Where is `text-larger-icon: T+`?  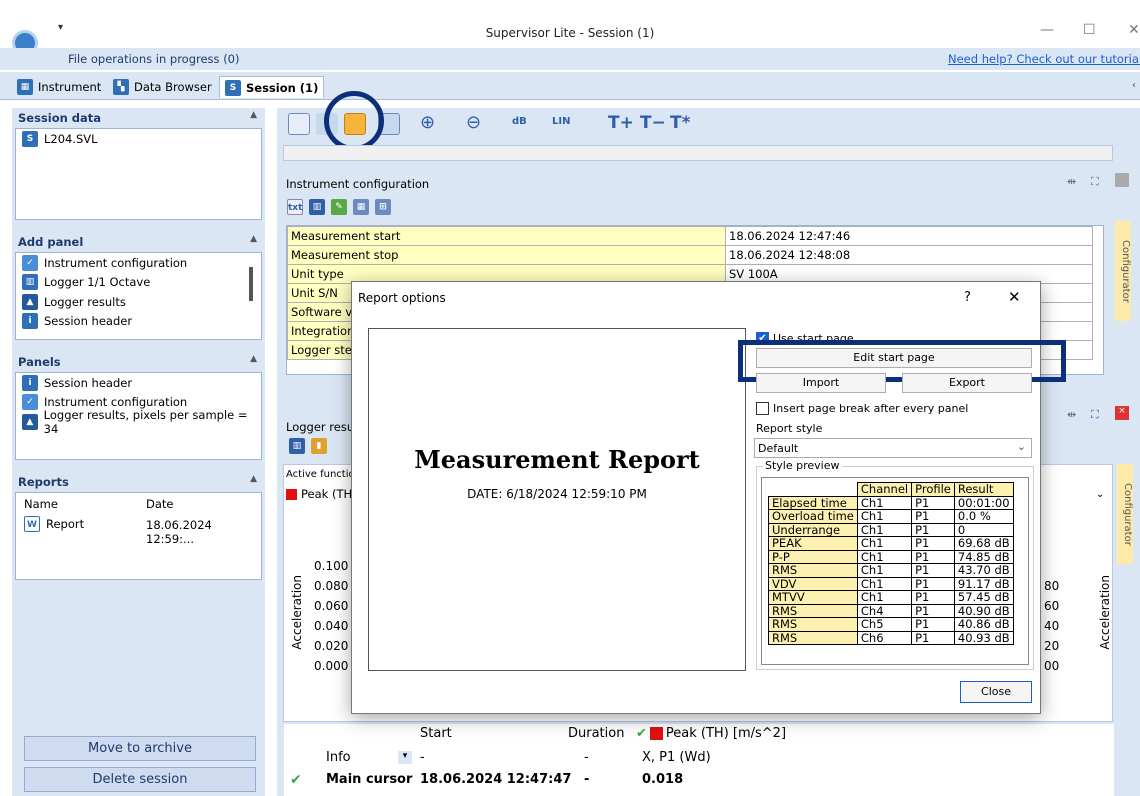 text-larger-icon: T+ is located at coordinates (621, 123).